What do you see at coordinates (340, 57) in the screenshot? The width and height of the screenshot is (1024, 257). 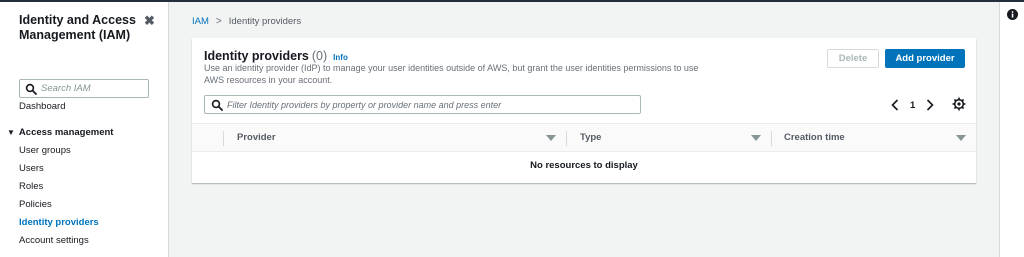 I see `info-link: Info` at bounding box center [340, 57].